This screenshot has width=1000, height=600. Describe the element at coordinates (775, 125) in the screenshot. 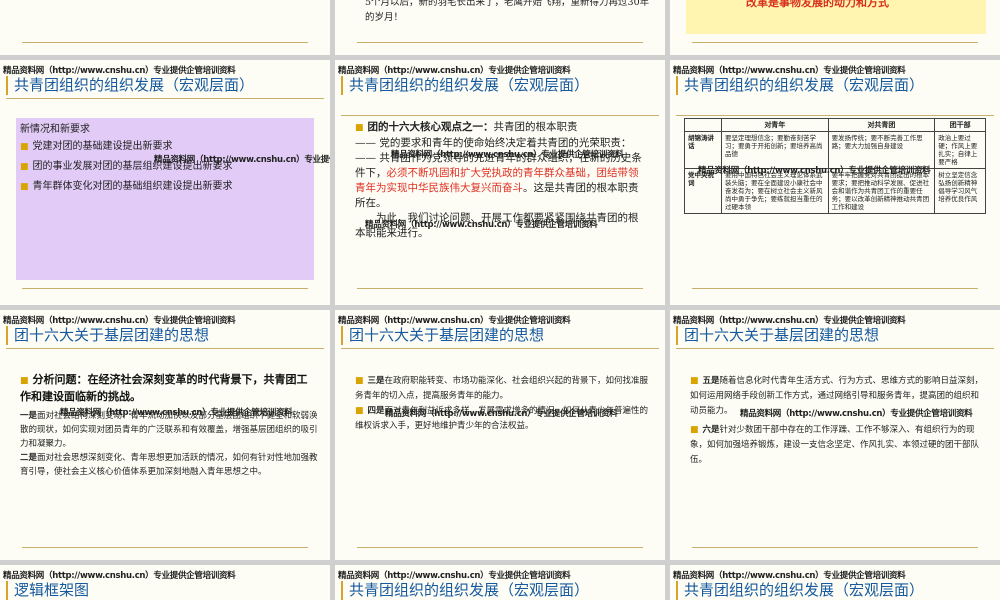

I see `table-header: 对青年` at that location.